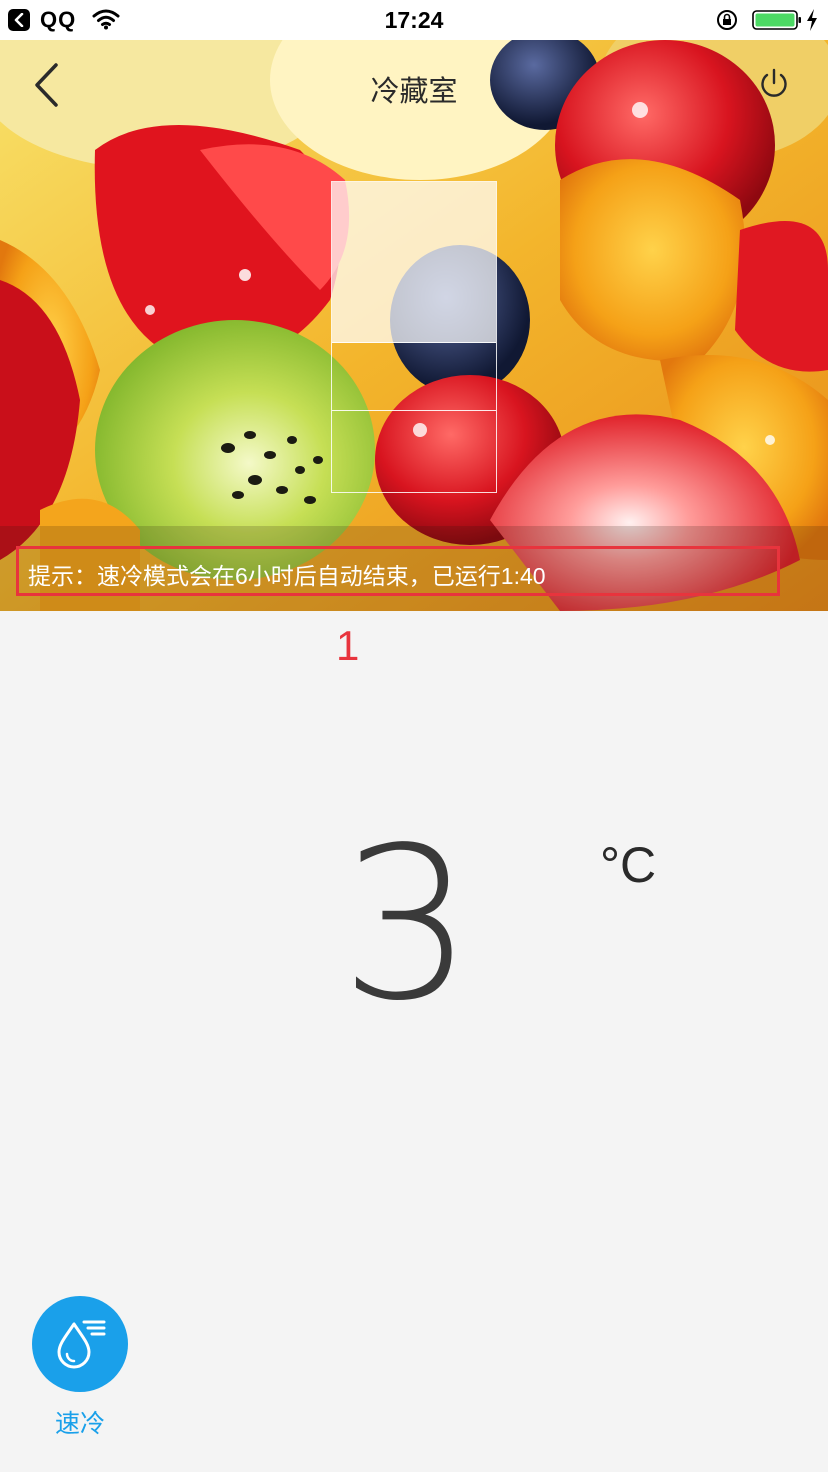  What do you see at coordinates (776, 20) in the screenshot?
I see `battery-icon` at bounding box center [776, 20].